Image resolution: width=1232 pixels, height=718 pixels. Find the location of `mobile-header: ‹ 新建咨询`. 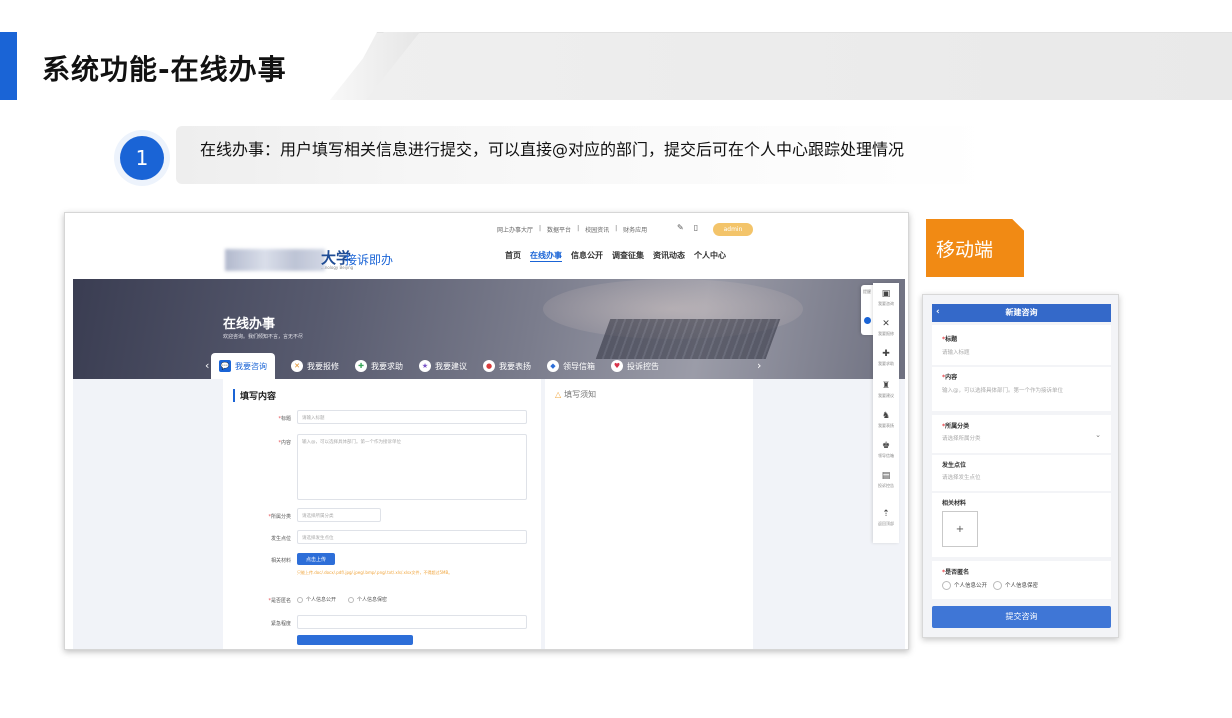

mobile-header: ‹ 新建咨询 is located at coordinates (1021, 313).